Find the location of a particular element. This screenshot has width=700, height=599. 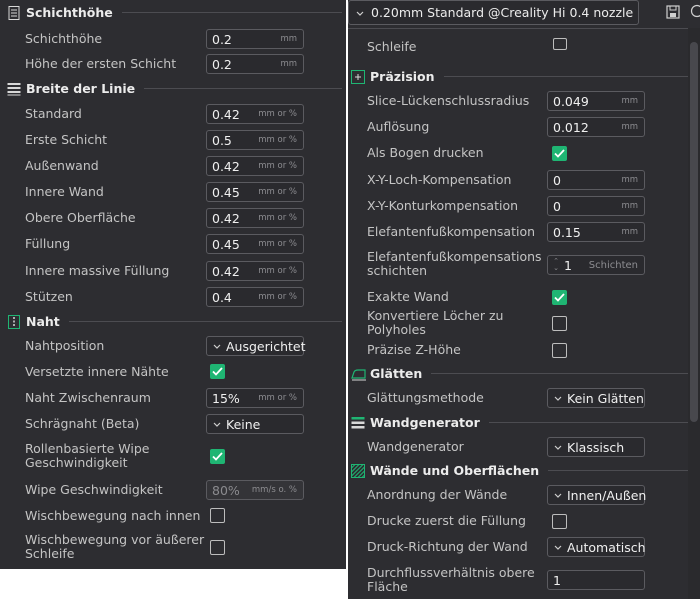

infill-width-input: 0.45 mm or % is located at coordinates (255, 244).